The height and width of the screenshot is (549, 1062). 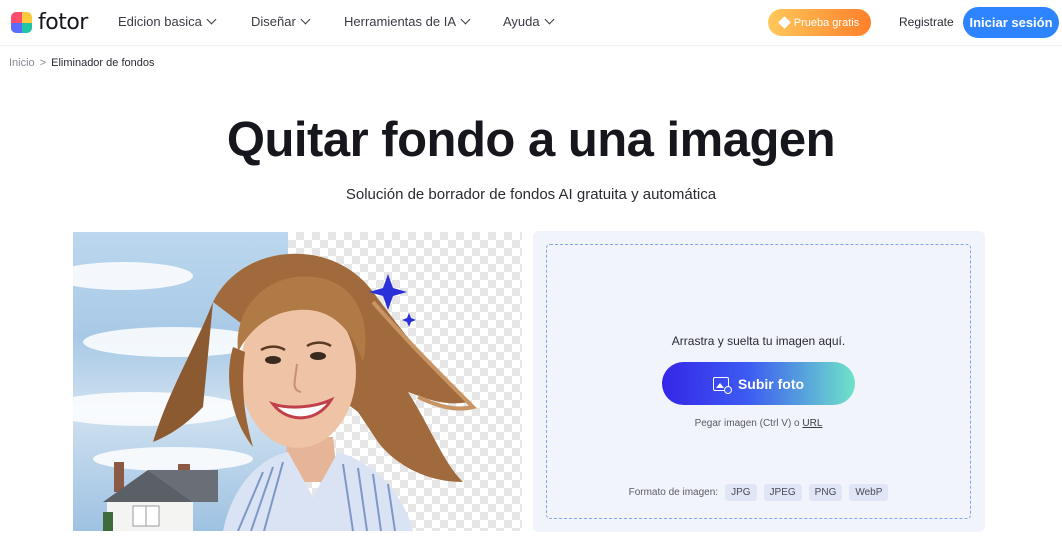 What do you see at coordinates (722, 385) in the screenshot?
I see `image-add-icon` at bounding box center [722, 385].